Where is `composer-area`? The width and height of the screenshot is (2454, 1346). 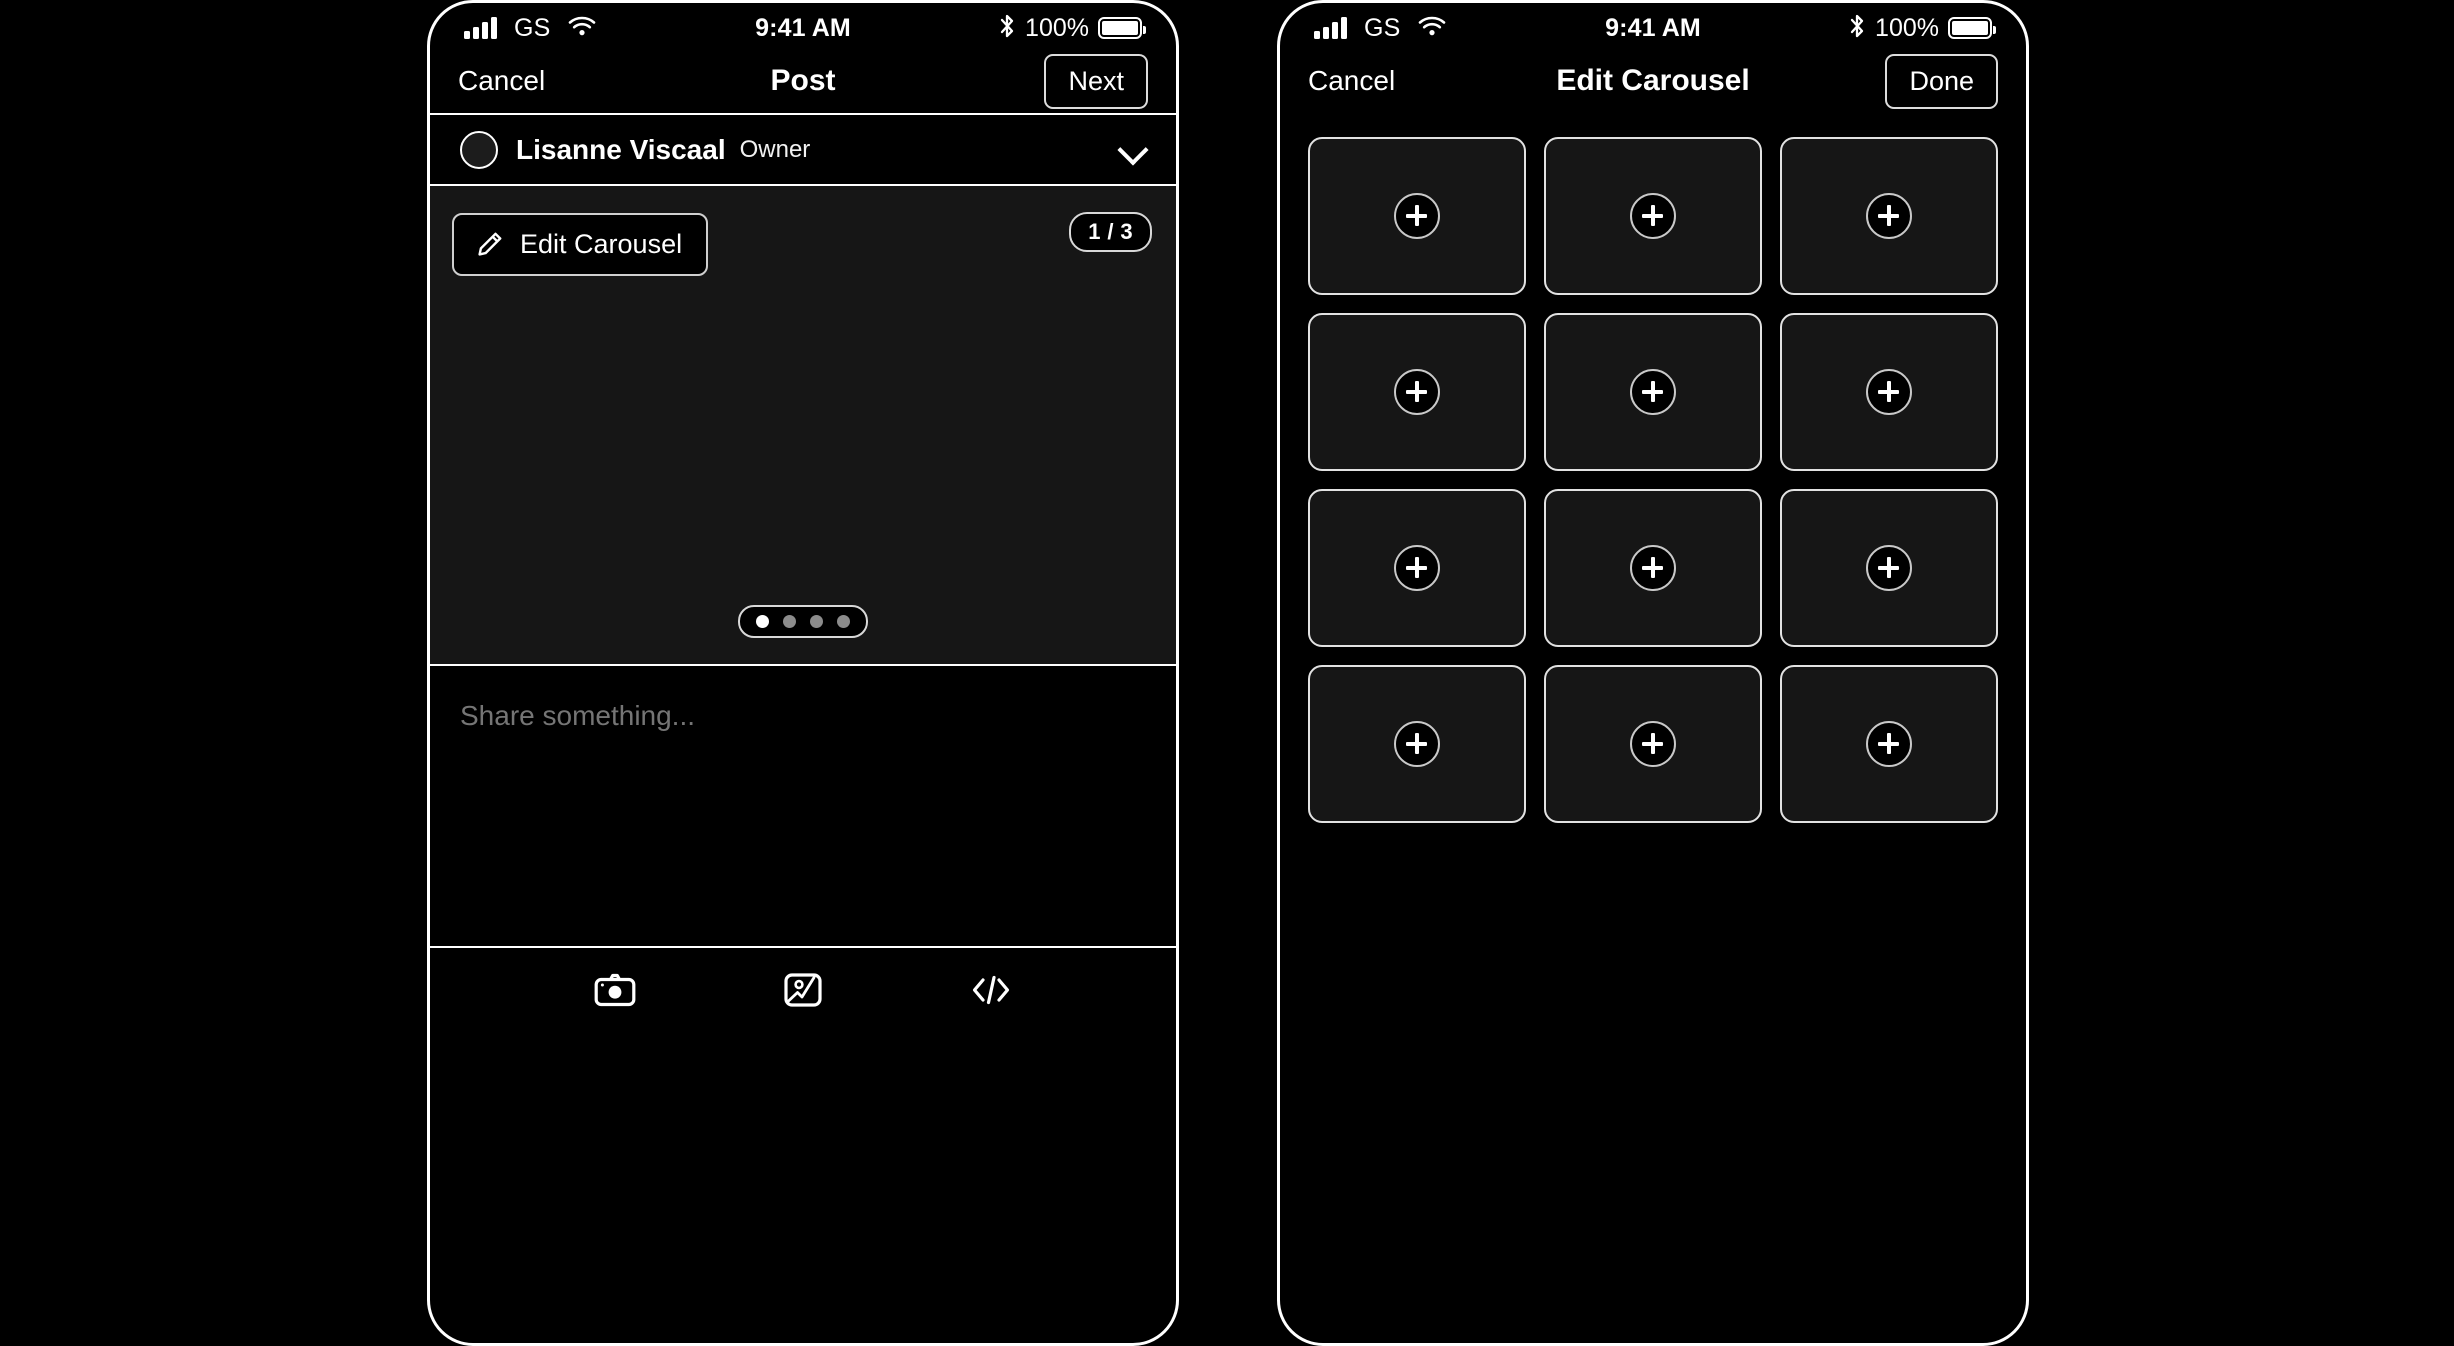
composer-area is located at coordinates (803, 806).